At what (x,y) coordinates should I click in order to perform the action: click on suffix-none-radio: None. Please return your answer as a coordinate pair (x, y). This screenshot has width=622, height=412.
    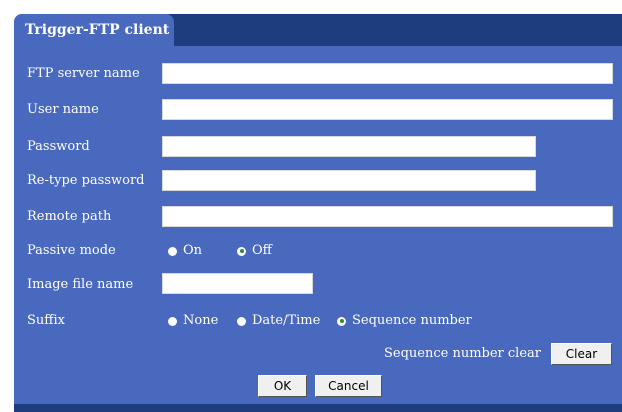
    Looking at the image, I should click on (193, 321).